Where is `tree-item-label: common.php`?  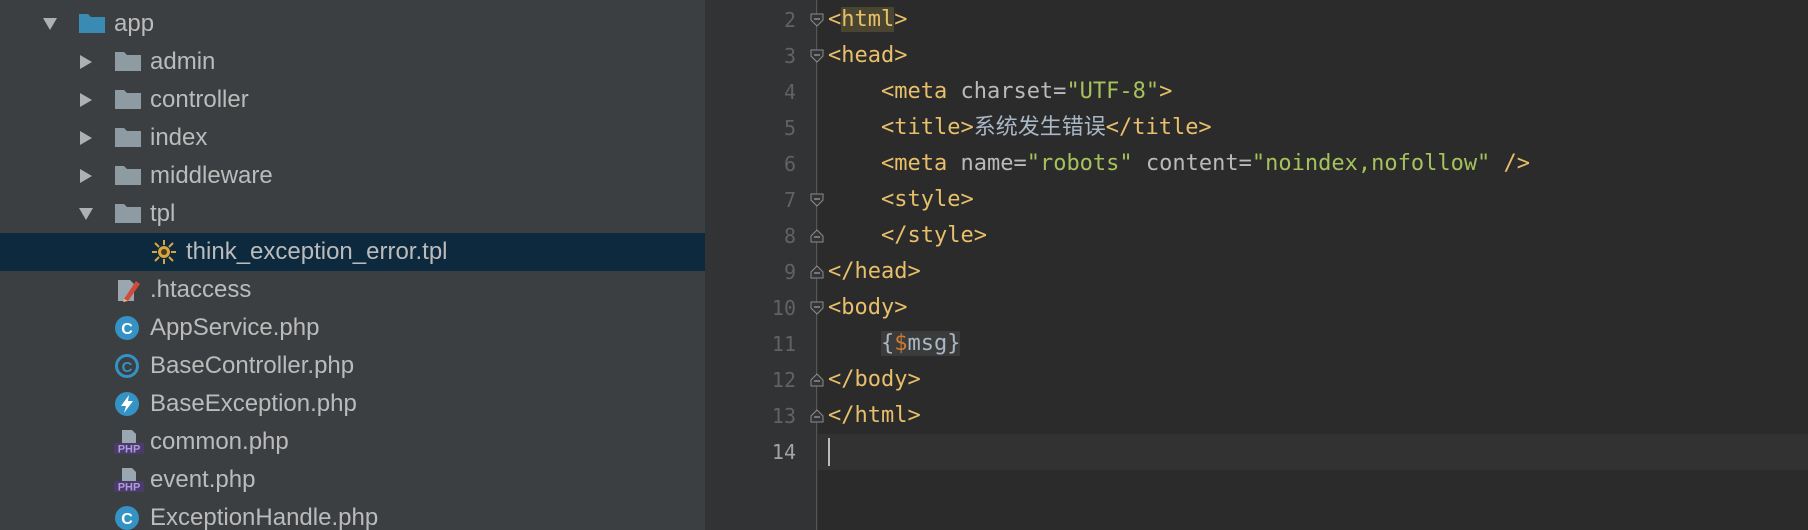
tree-item-label: common.php is located at coordinates (219, 441).